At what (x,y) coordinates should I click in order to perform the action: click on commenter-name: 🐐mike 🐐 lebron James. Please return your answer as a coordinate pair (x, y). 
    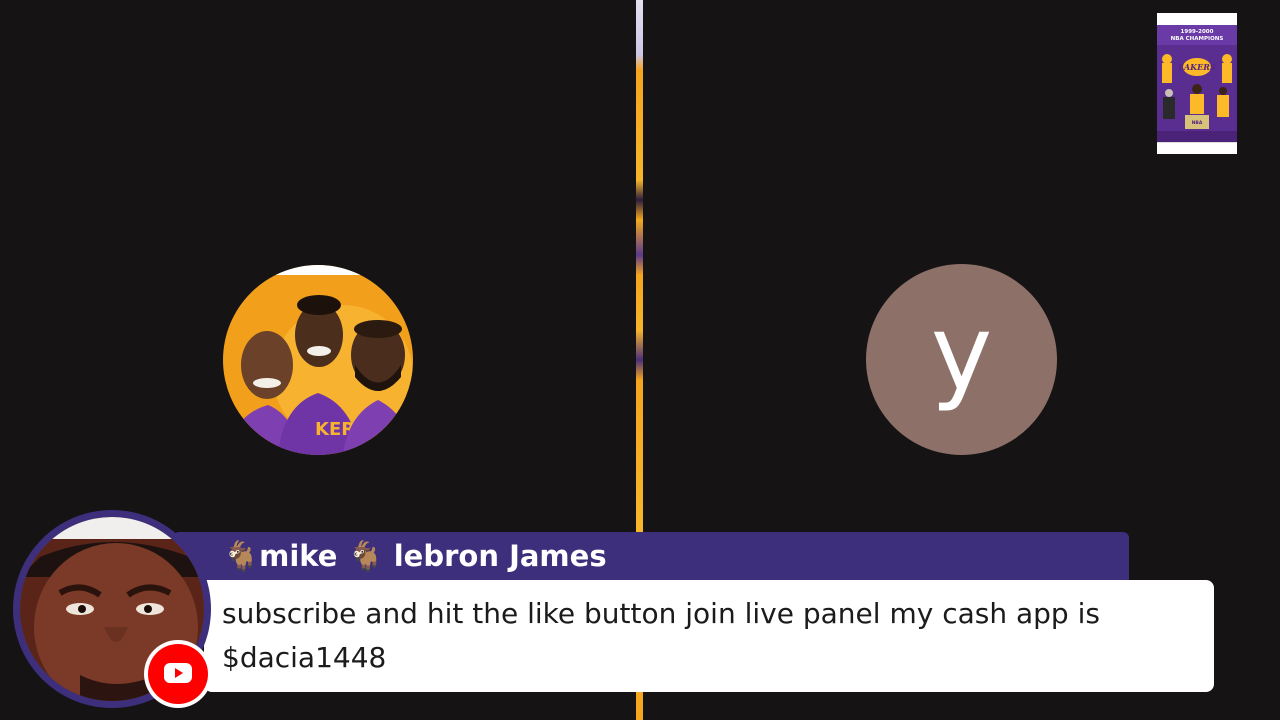
    Looking at the image, I should click on (415, 556).